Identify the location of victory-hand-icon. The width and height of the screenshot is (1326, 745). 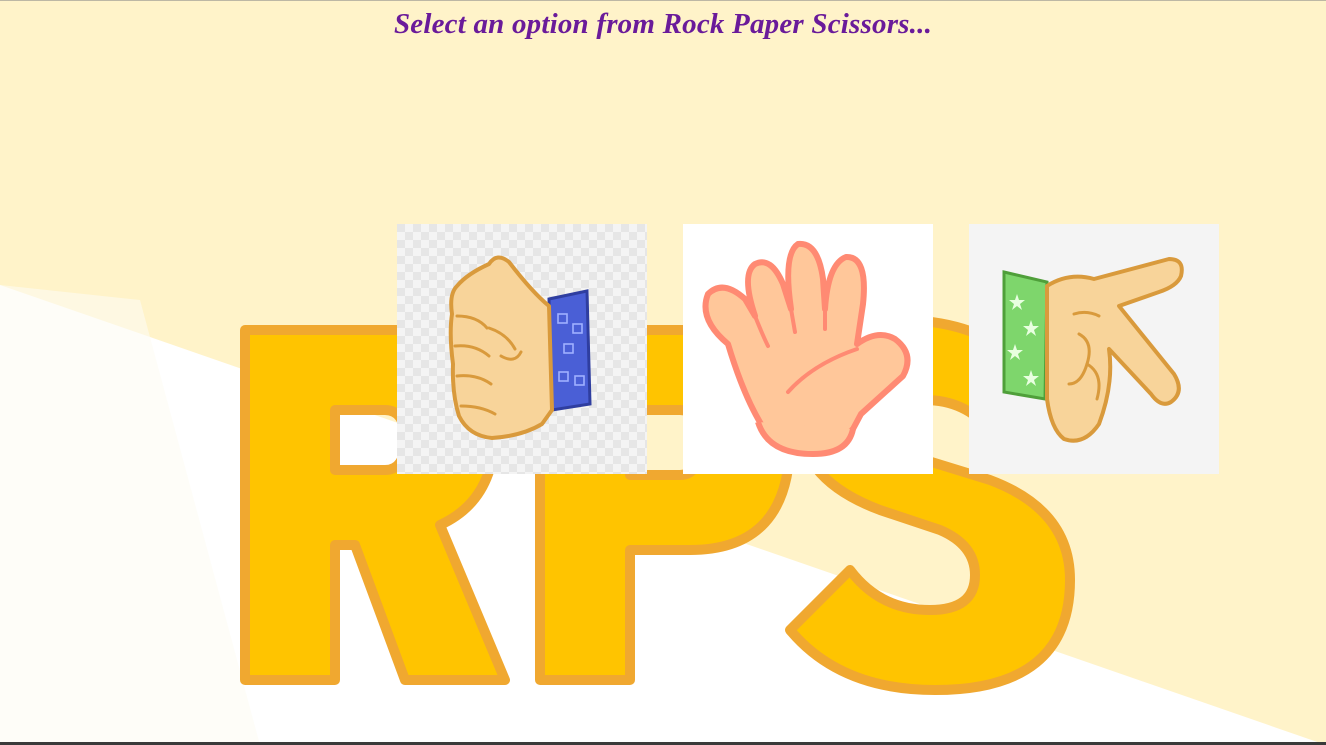
(1094, 349).